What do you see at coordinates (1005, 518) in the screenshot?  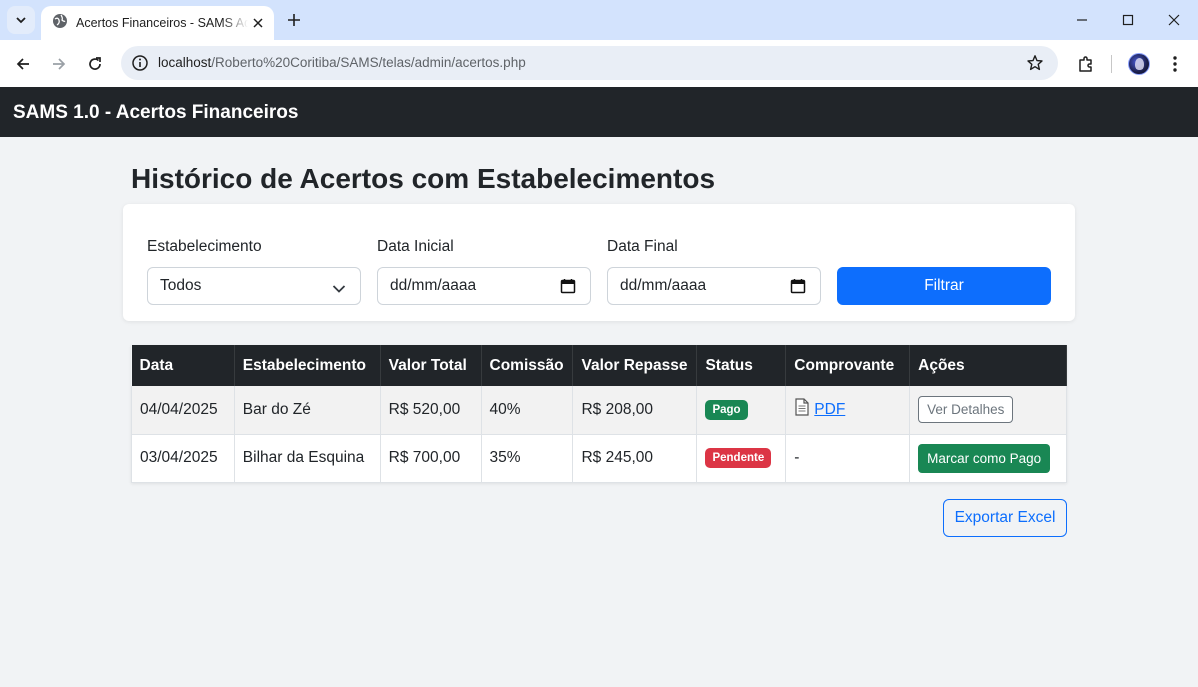 I see `exportar-excel-button: Exportar Excel` at bounding box center [1005, 518].